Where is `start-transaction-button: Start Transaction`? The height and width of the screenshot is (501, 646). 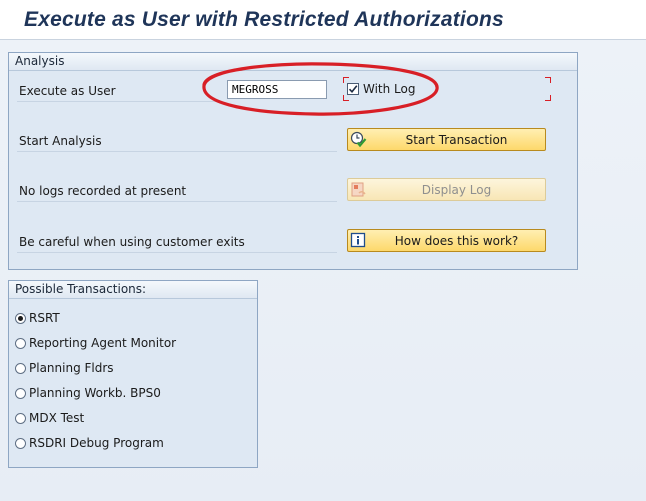
start-transaction-button: Start Transaction is located at coordinates (446, 139).